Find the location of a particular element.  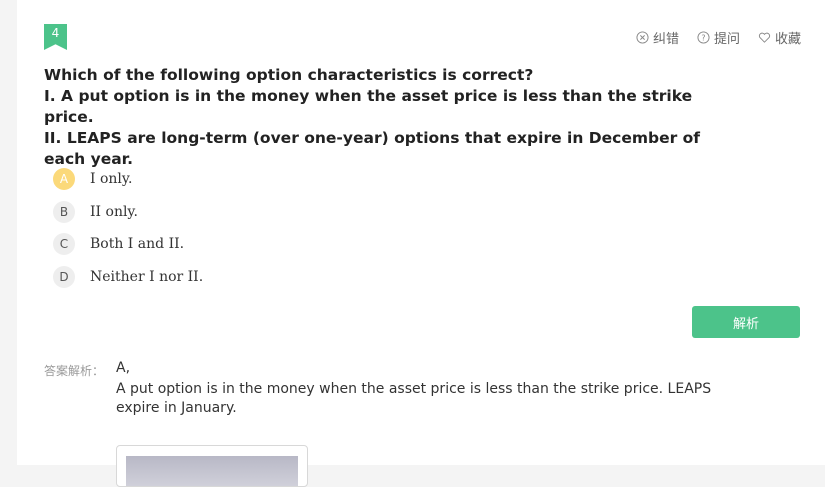

question-circle-icon: ? is located at coordinates (703, 37).